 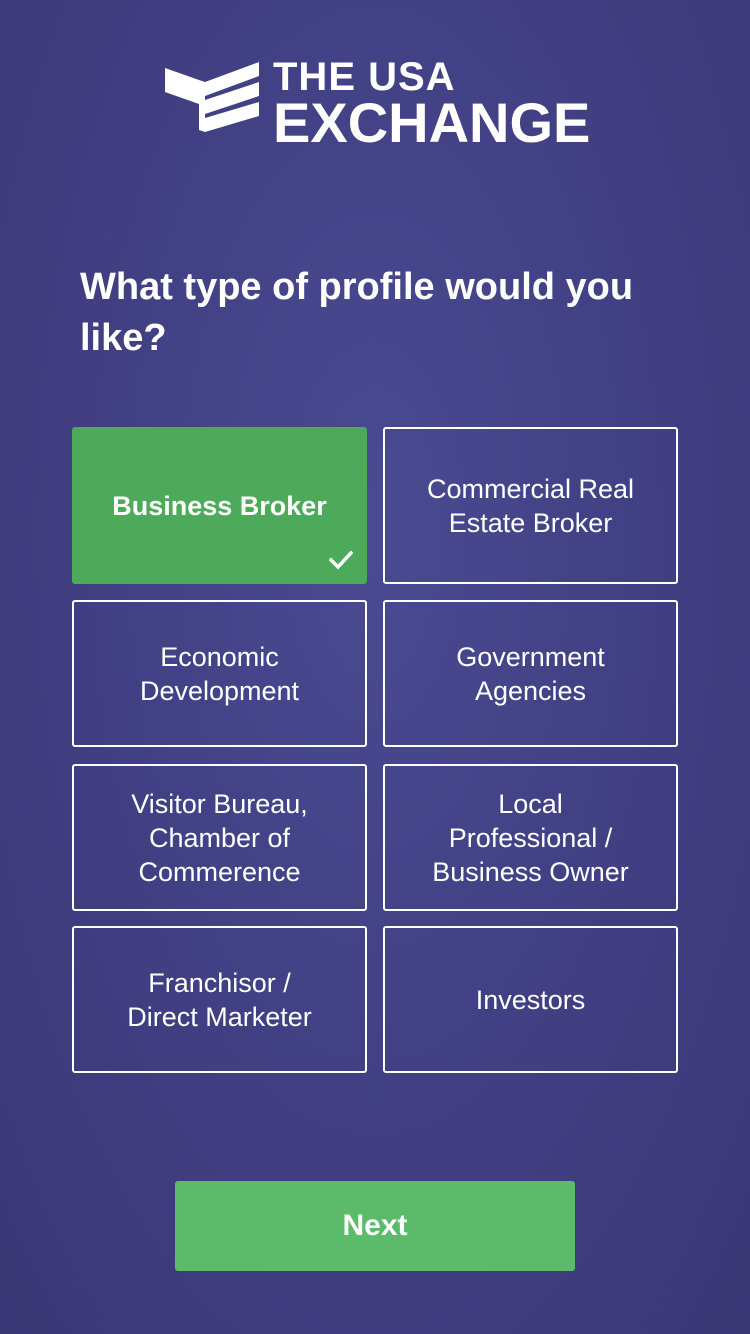 I want to click on option-government-agencies: Government Agencies, so click(x=530, y=673).